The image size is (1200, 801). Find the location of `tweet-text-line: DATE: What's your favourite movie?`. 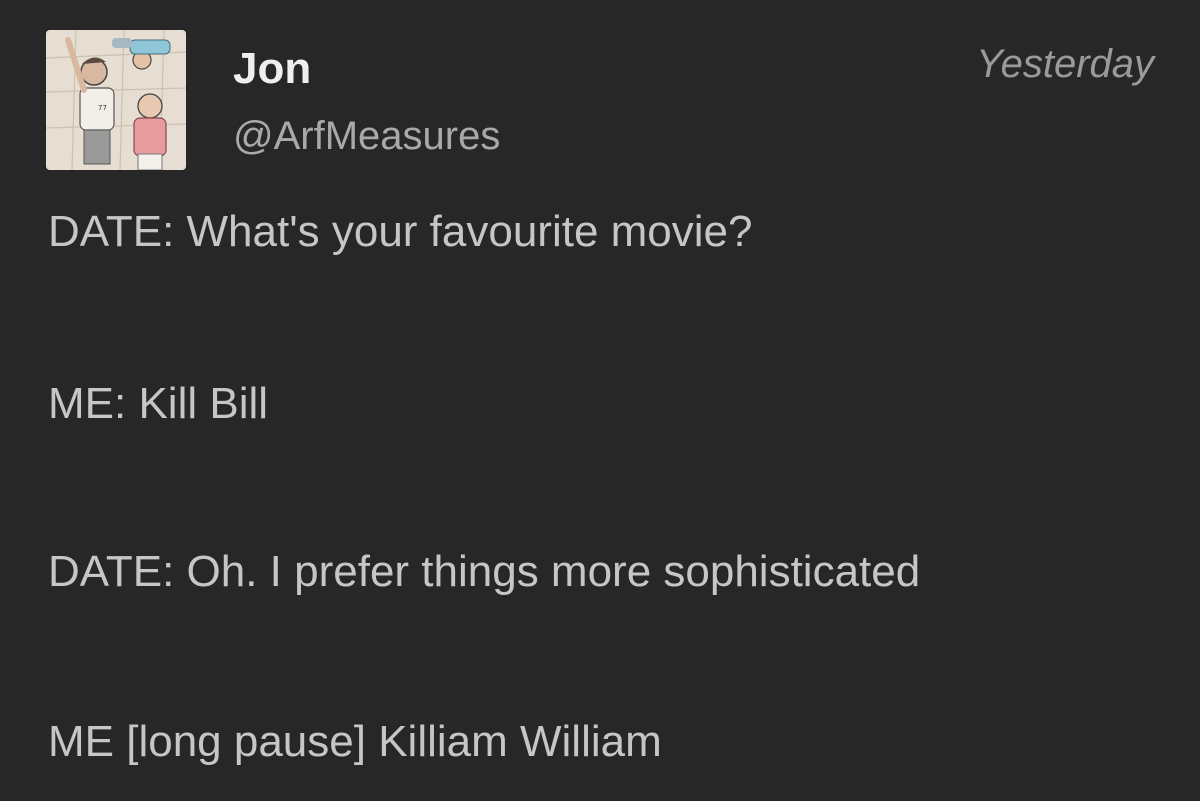

tweet-text-line: DATE: What's your favourite movie? is located at coordinates (400, 231).